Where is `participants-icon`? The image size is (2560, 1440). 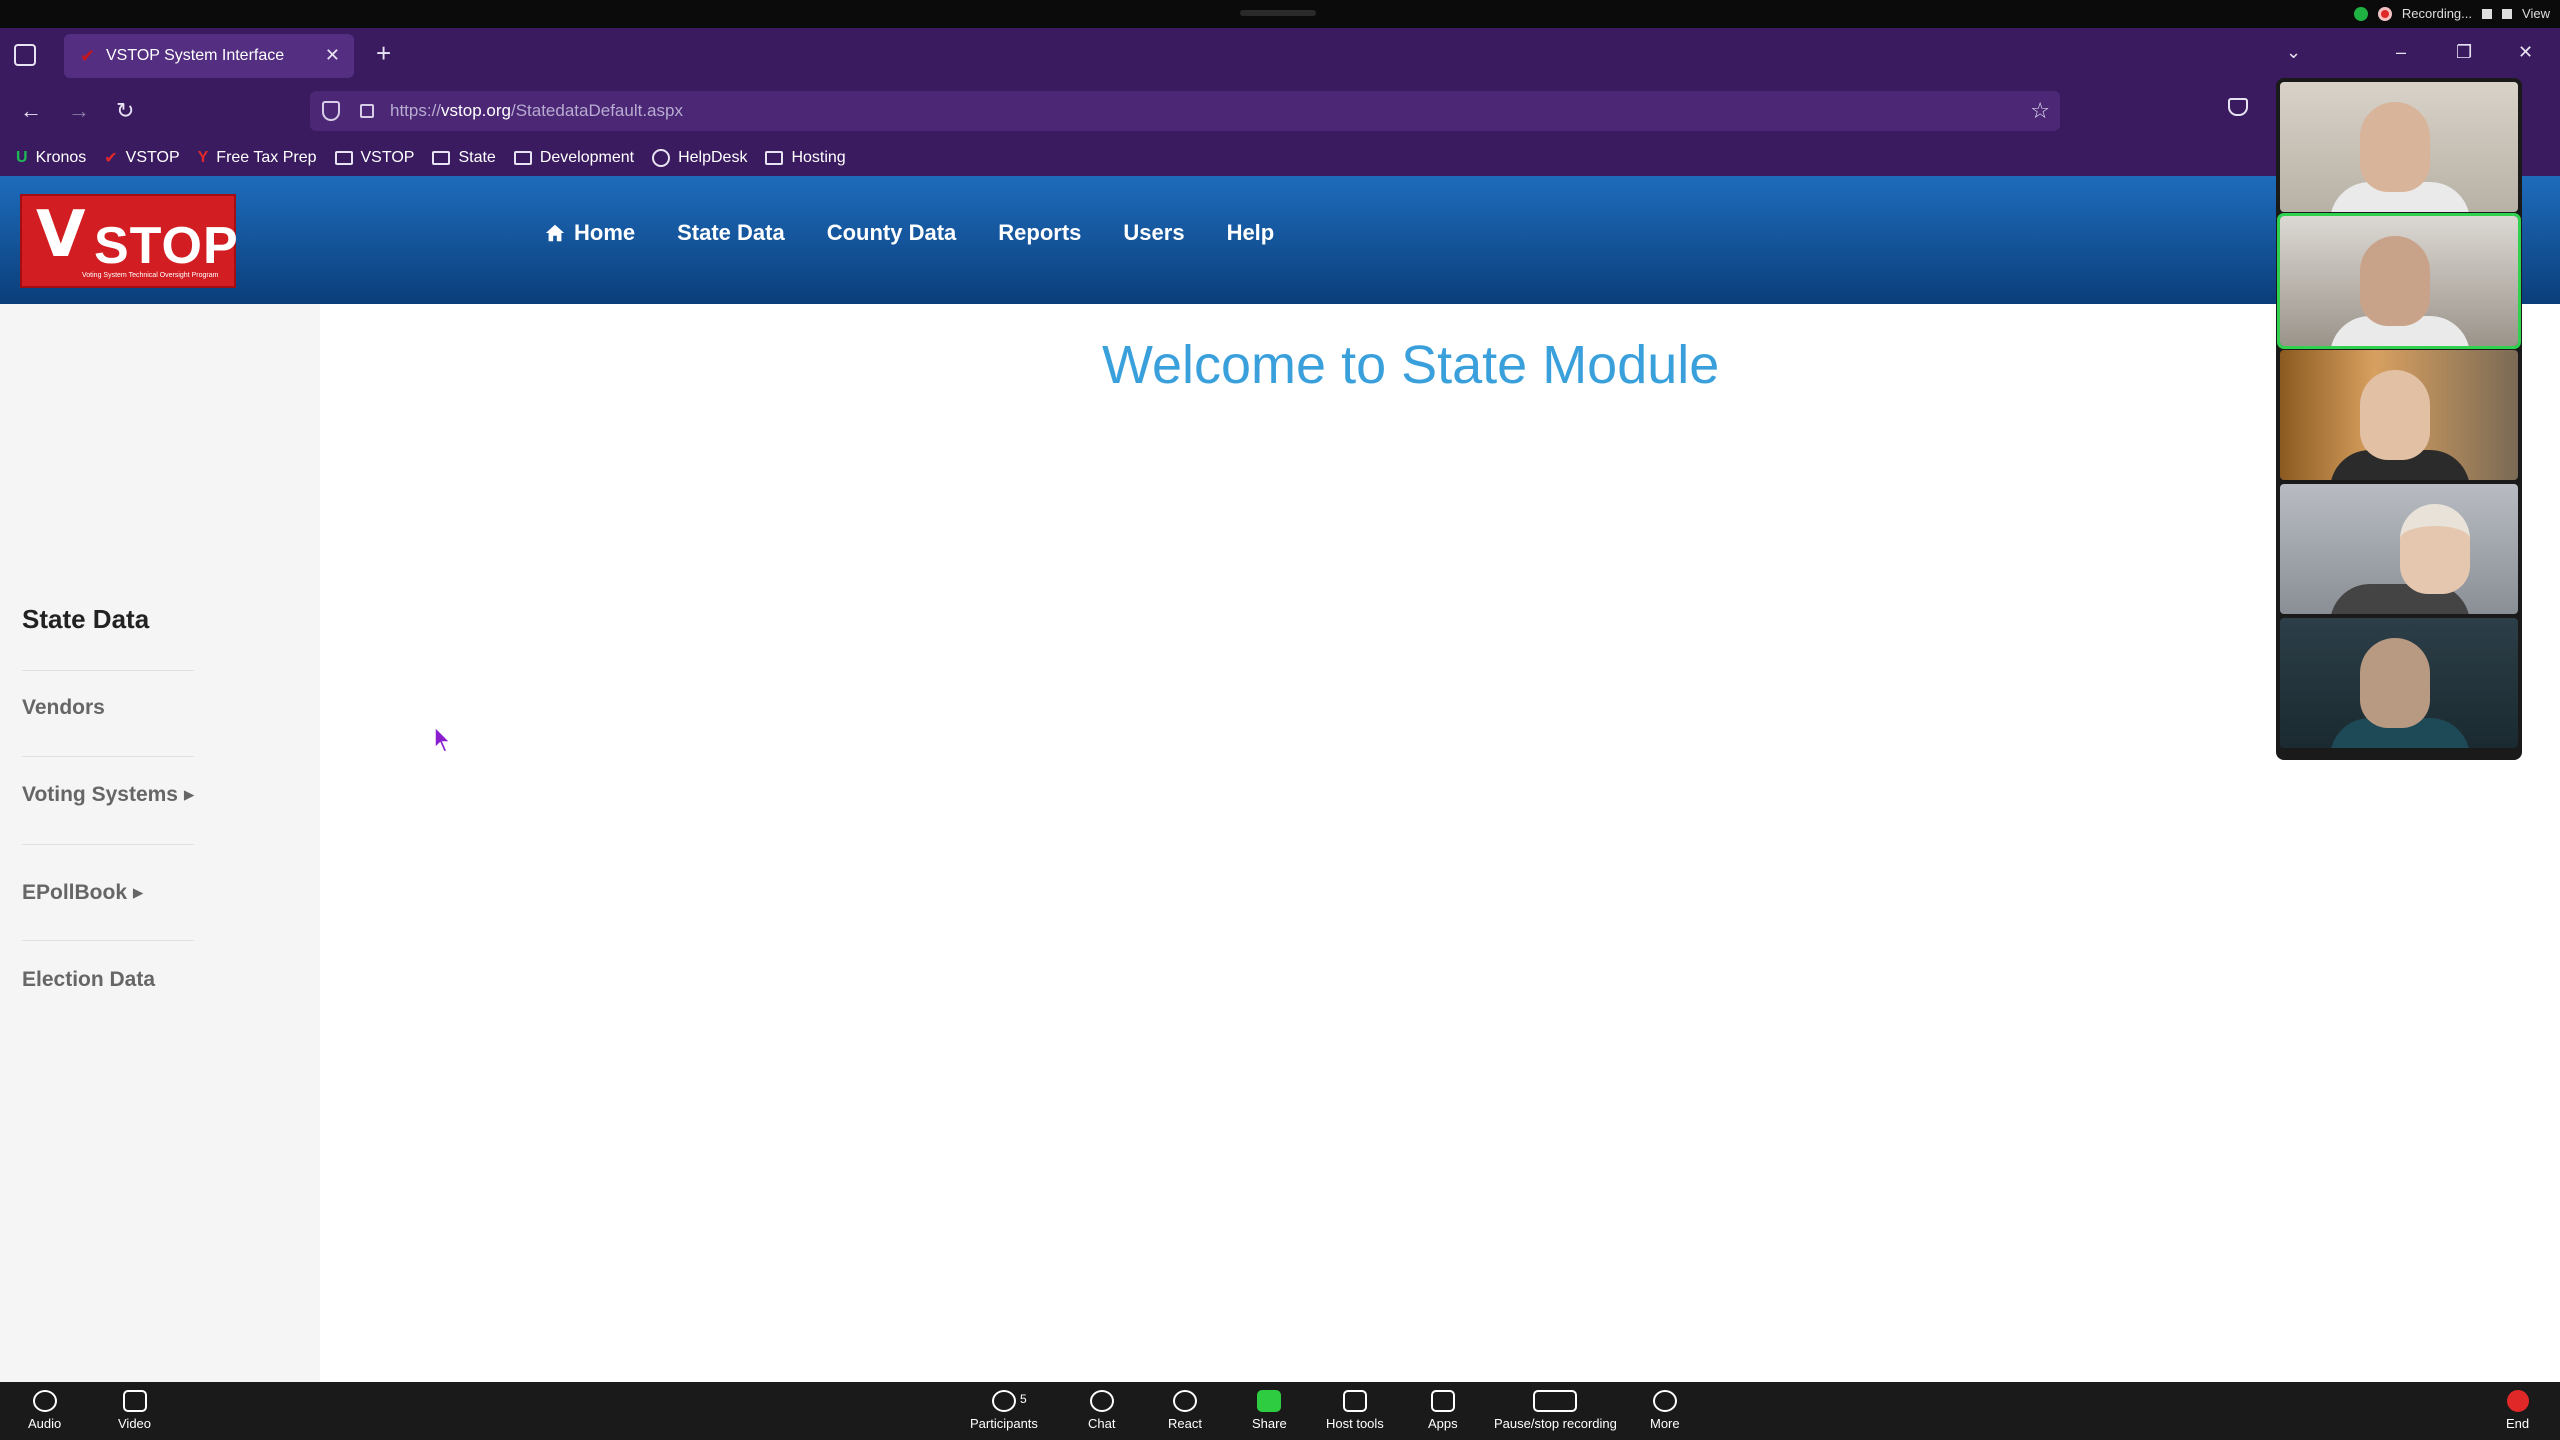
participants-icon is located at coordinates (1003, 1401).